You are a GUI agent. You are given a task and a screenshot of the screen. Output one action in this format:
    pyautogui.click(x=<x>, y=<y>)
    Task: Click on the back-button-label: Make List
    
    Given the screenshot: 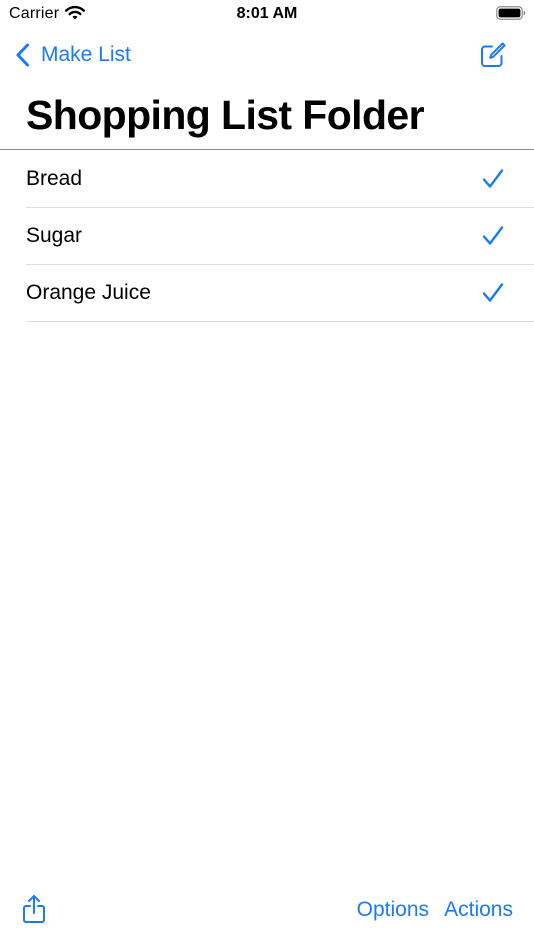 What is the action you would take?
    pyautogui.click(x=86, y=54)
    